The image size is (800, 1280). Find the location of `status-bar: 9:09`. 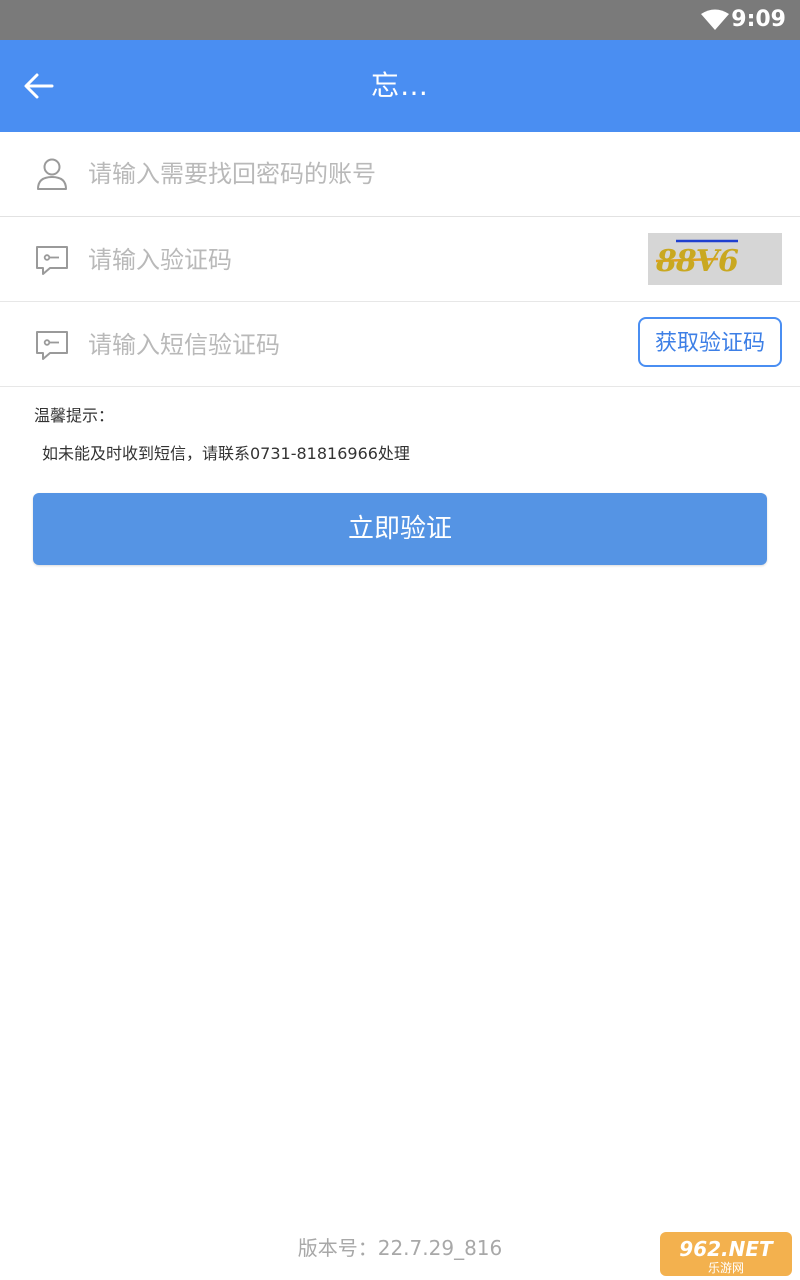

status-bar: 9:09 is located at coordinates (400, 20).